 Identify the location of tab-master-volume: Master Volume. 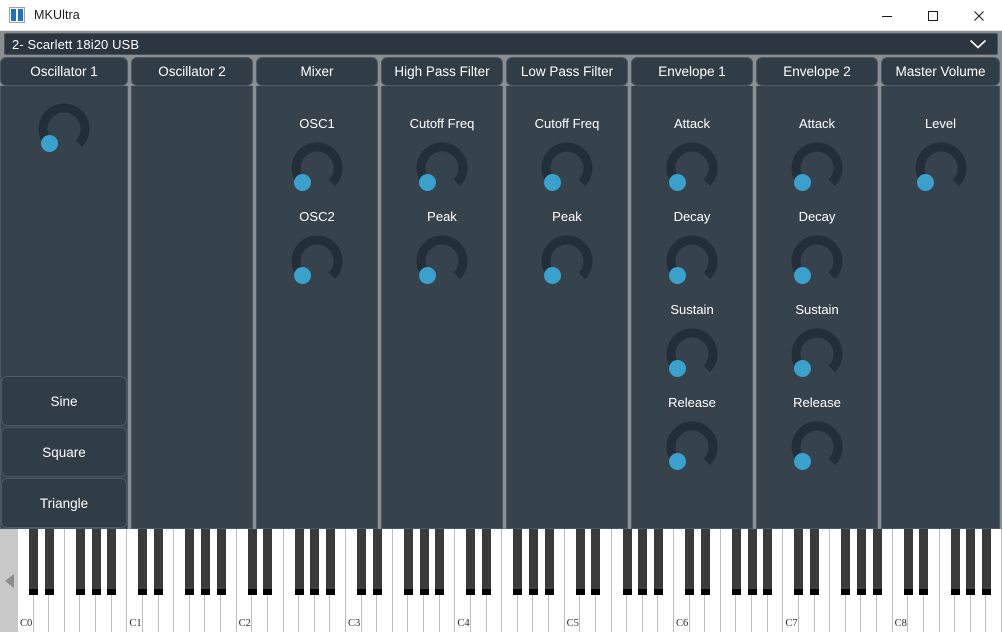
(940, 71).